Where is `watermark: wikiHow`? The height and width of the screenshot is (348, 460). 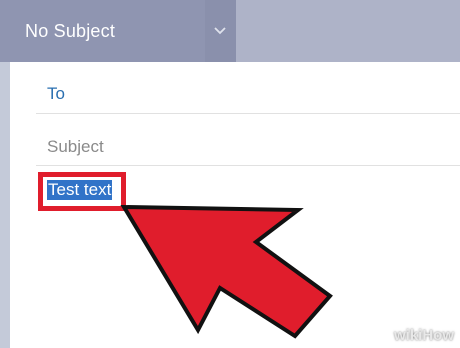
watermark: wikiHow is located at coordinates (423, 335).